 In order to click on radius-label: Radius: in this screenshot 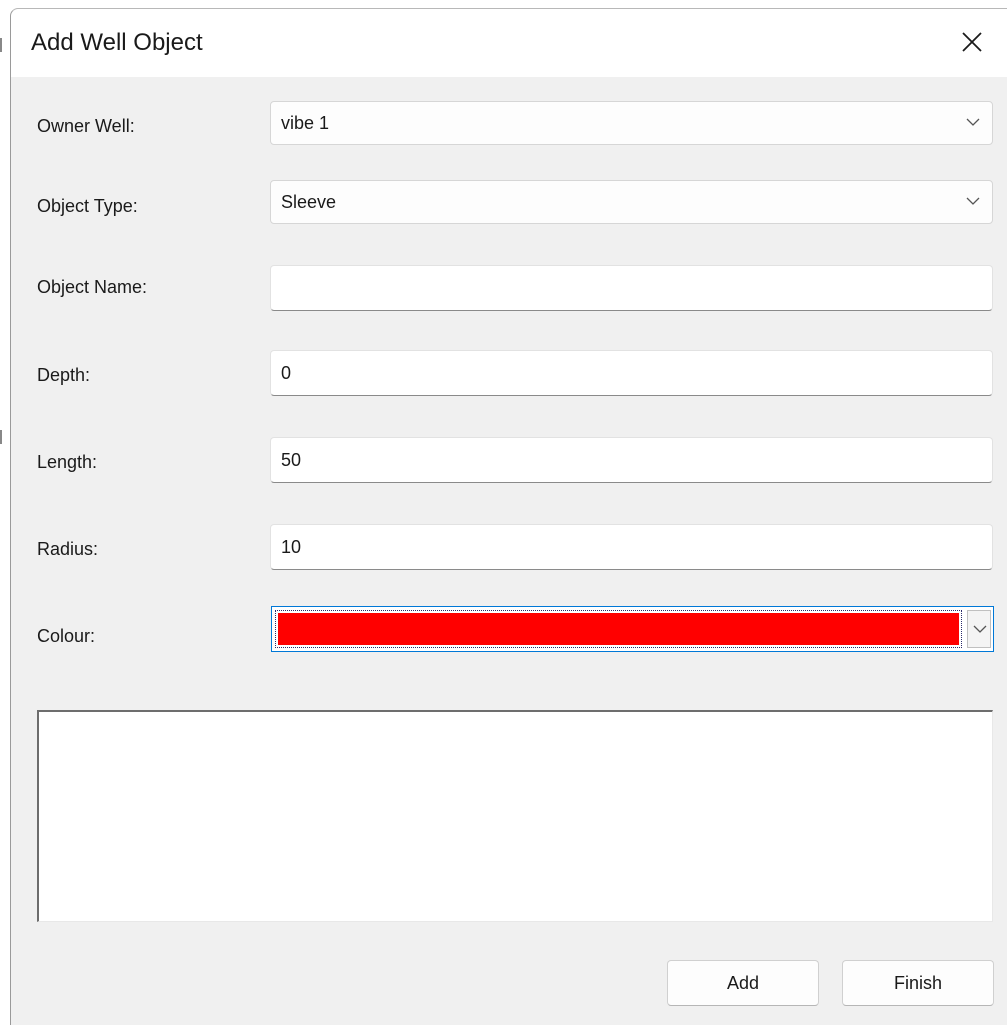, I will do `click(68, 549)`.